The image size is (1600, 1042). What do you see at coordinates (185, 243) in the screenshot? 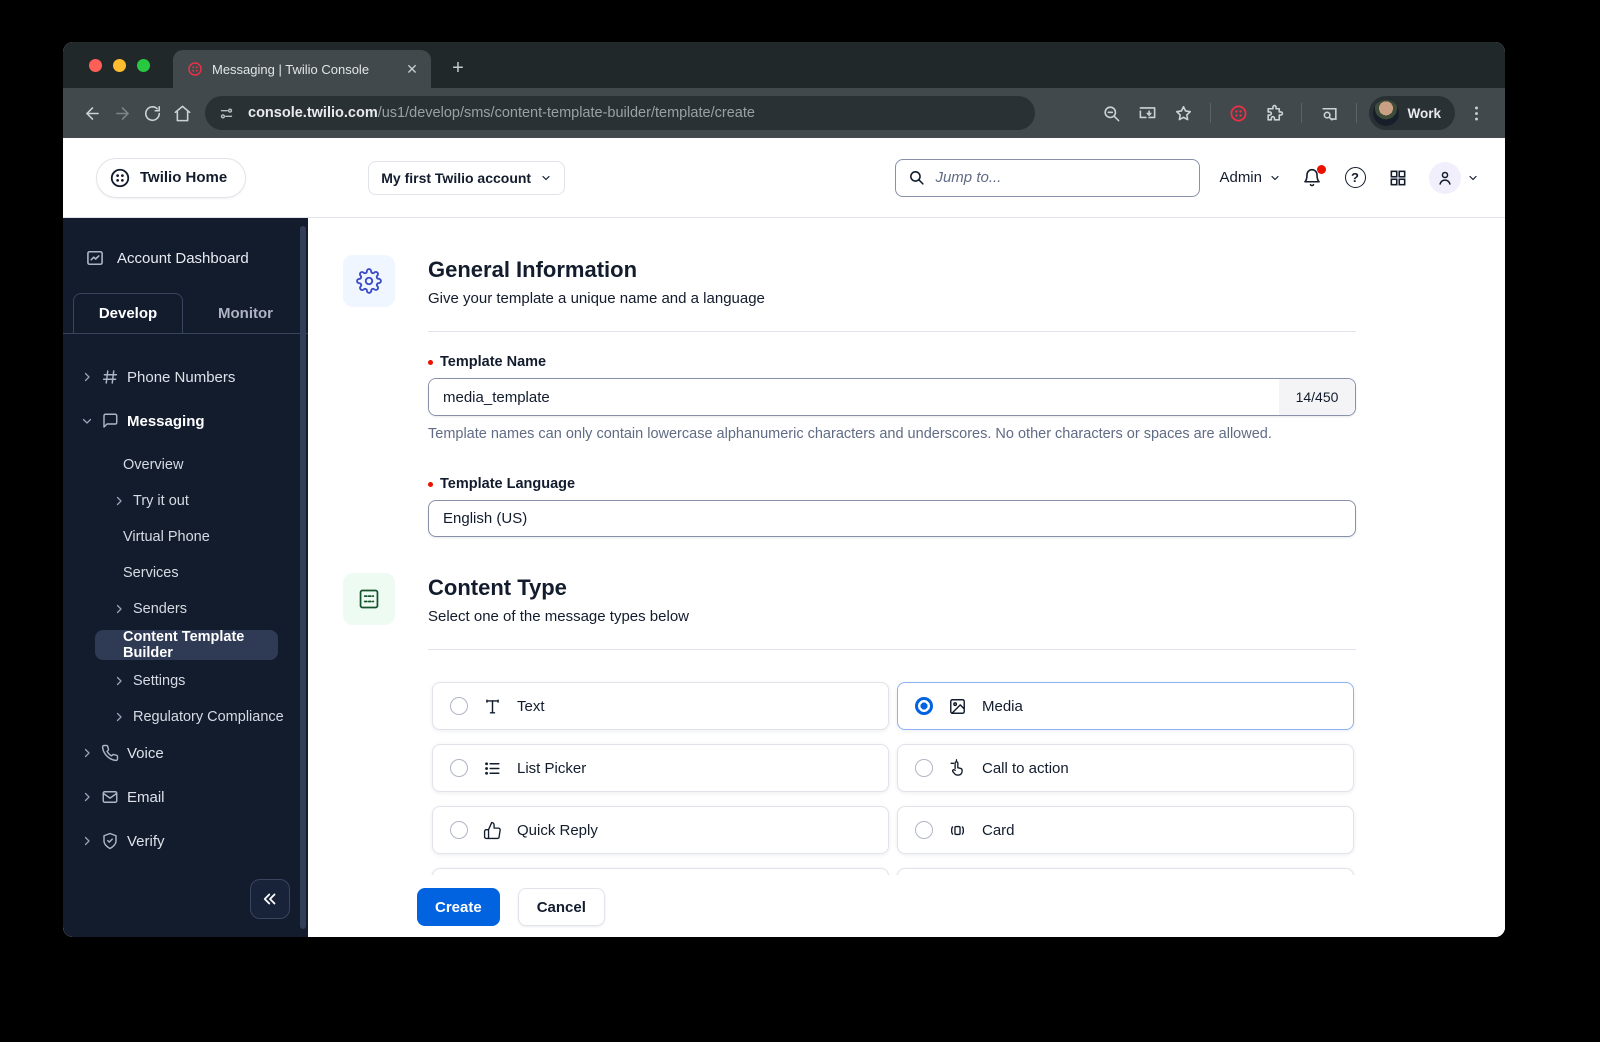
I see `sidebar-item-account-dashboard: Account Dashboard` at bounding box center [185, 243].